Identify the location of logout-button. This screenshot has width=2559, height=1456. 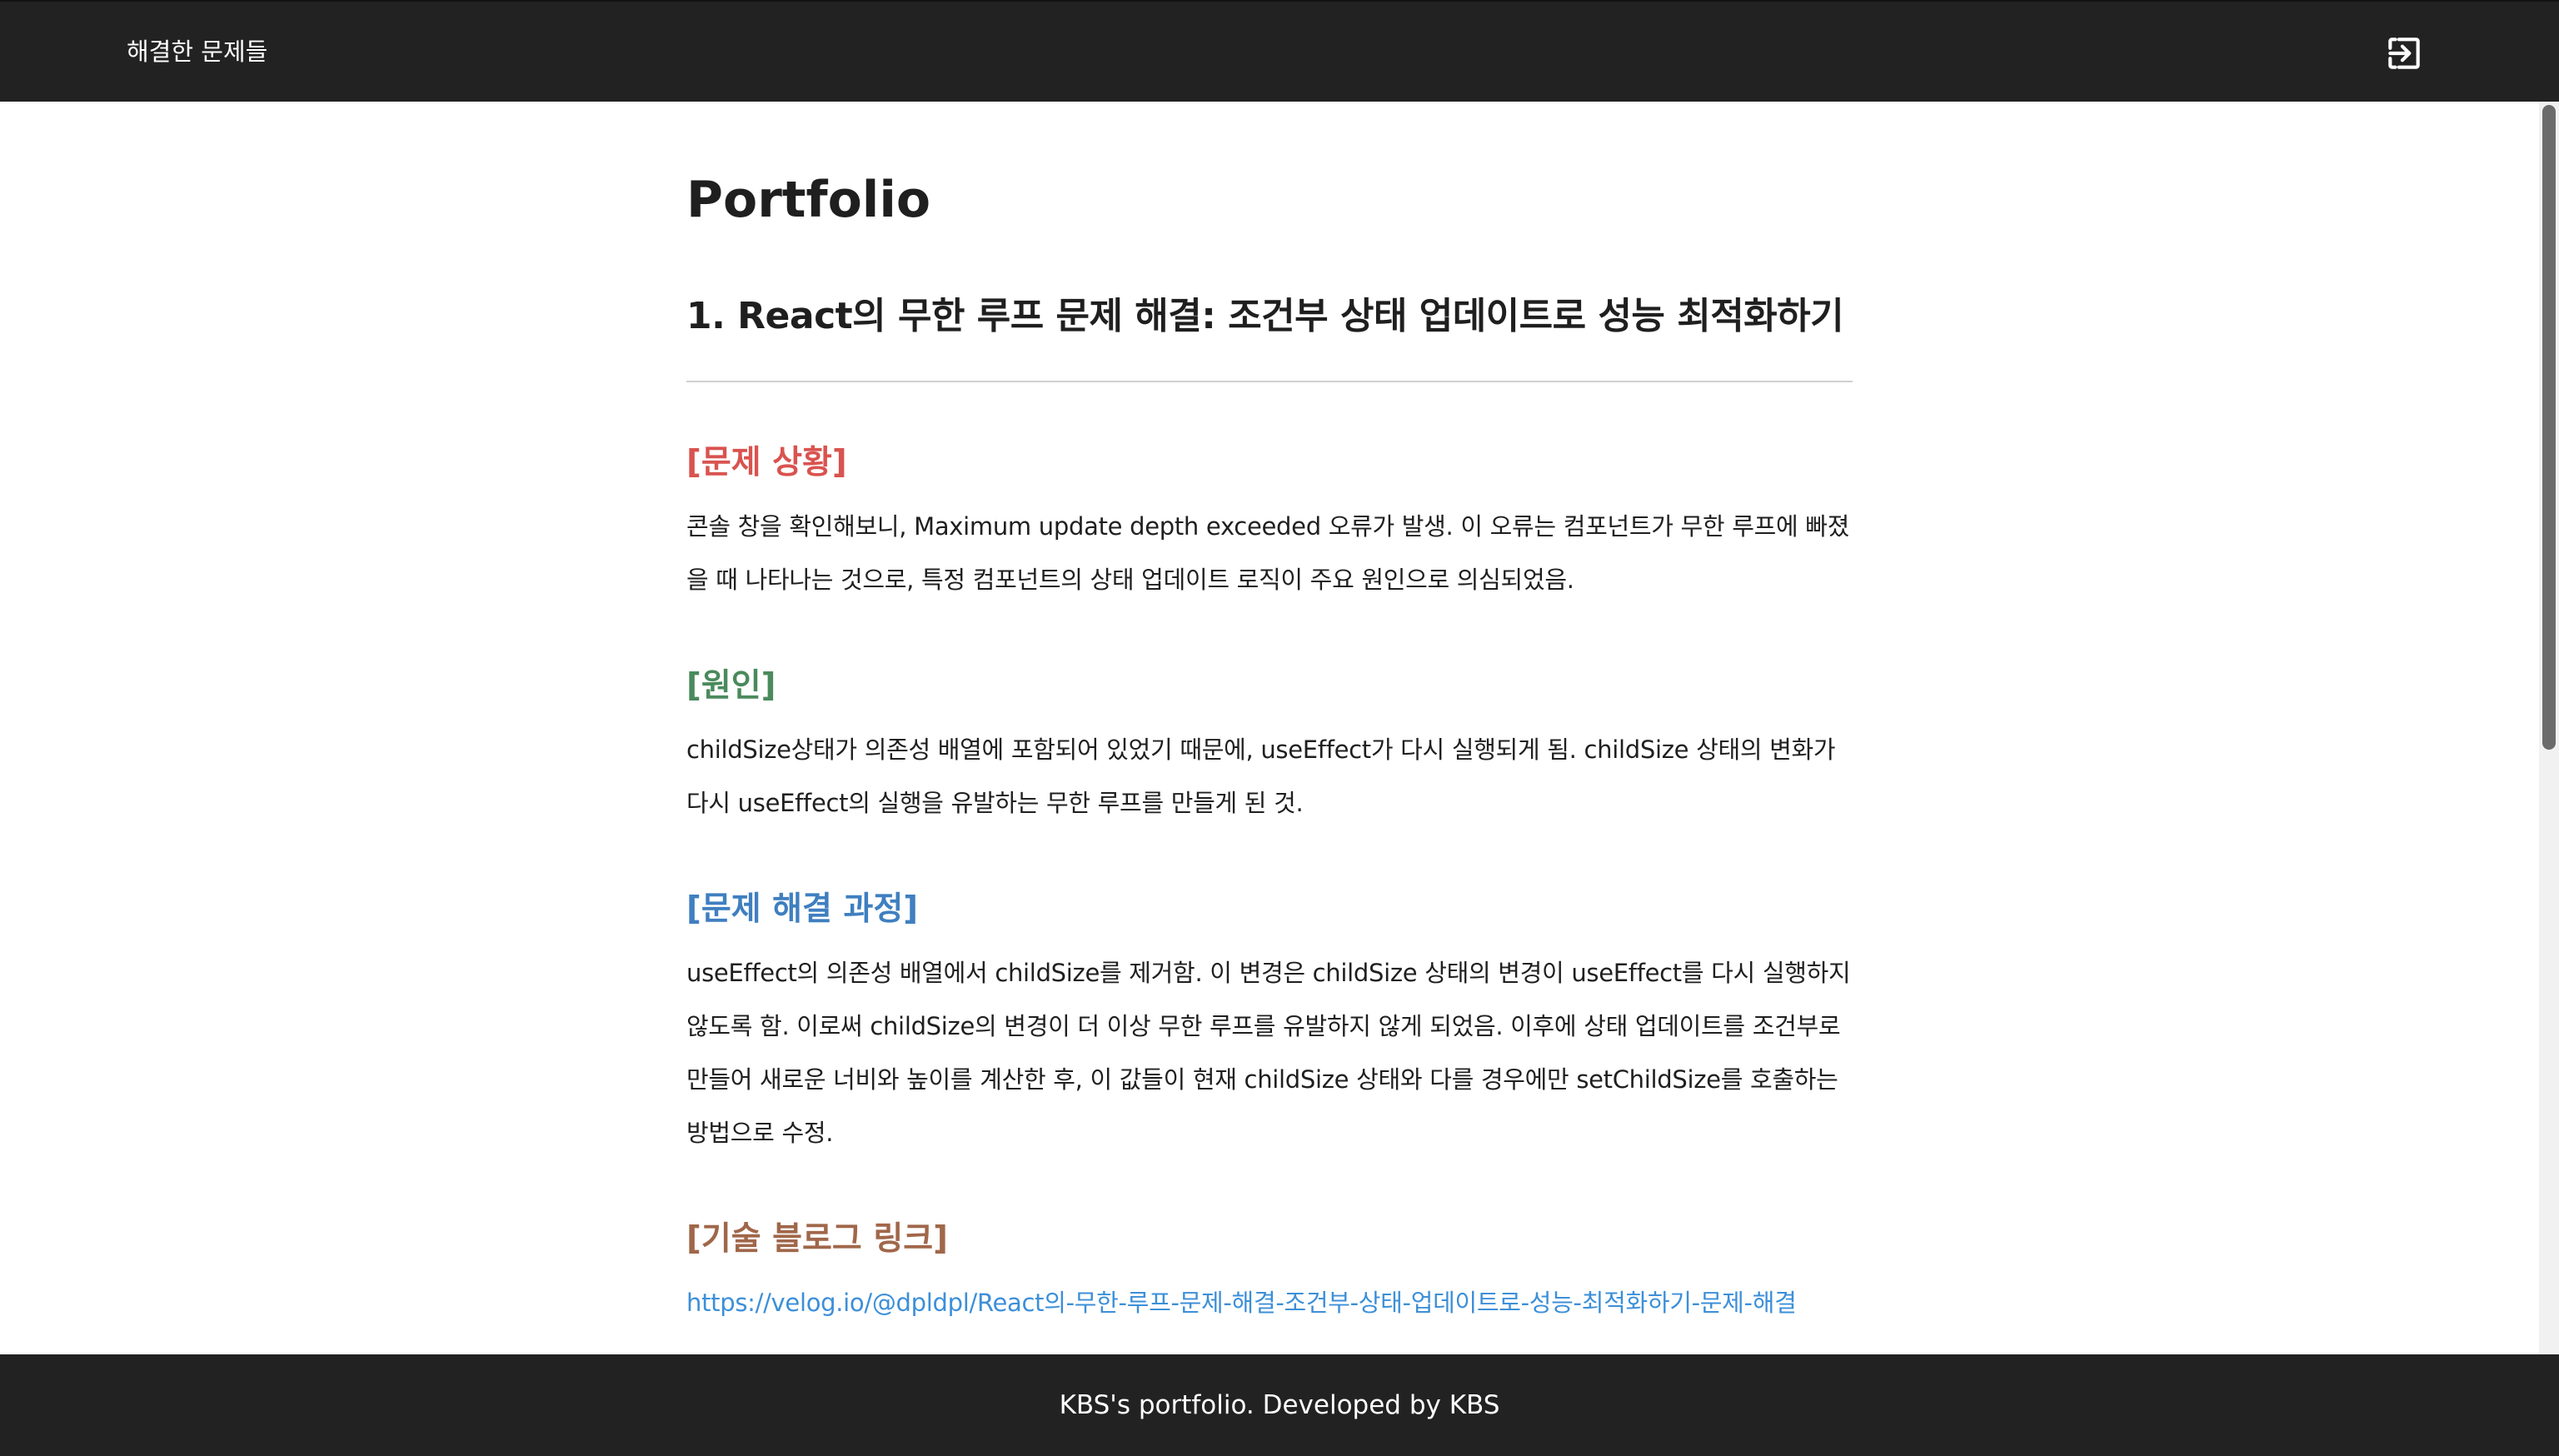
(2404, 53).